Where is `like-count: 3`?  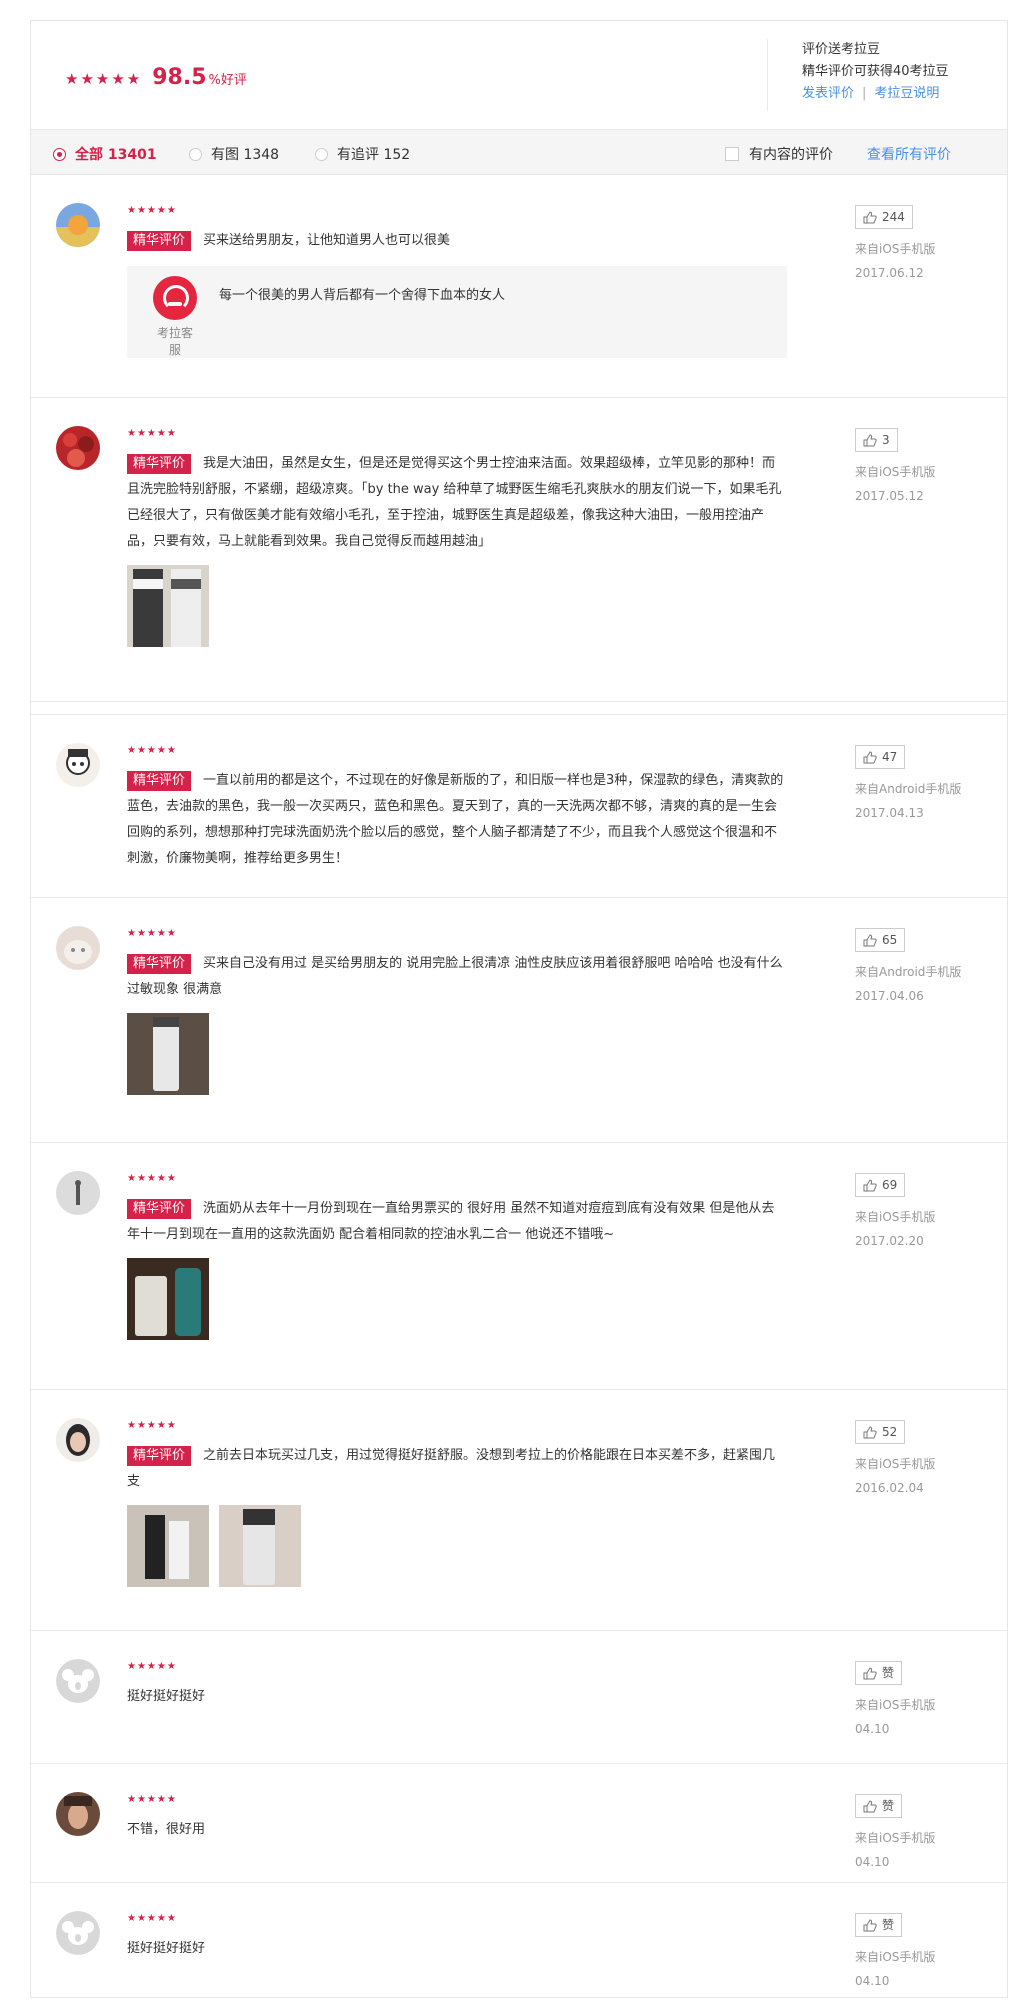 like-count: 3 is located at coordinates (886, 440).